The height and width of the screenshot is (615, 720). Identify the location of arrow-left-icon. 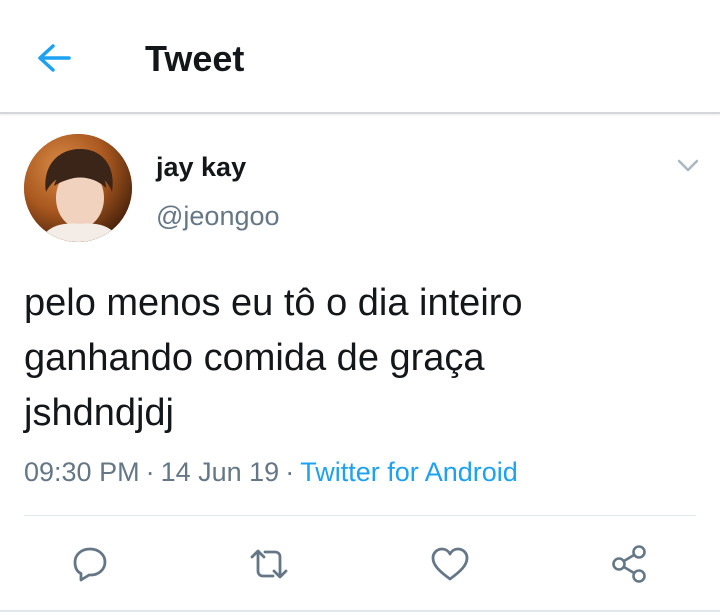
(54, 58).